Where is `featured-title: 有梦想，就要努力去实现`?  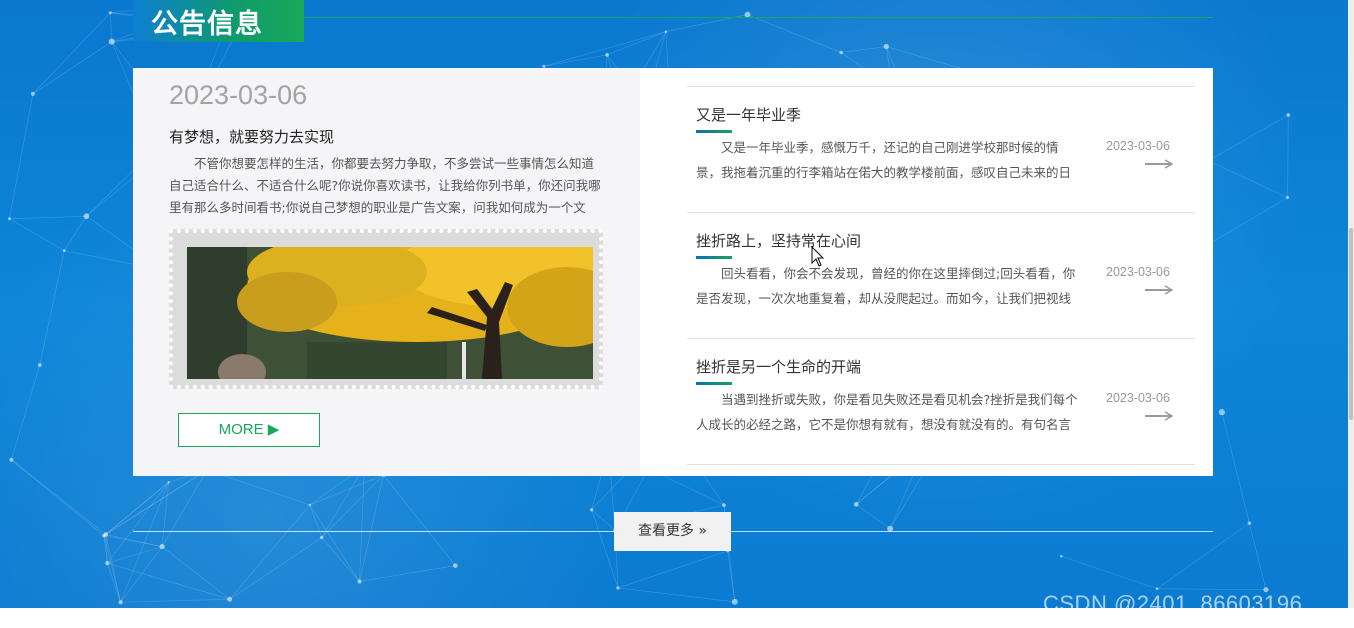 featured-title: 有梦想，就要努力去实现 is located at coordinates (251, 136).